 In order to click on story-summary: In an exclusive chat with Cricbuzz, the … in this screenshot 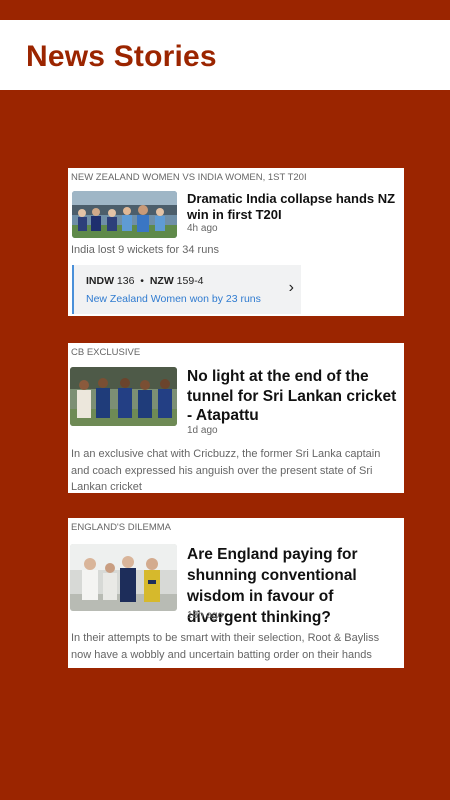, I will do `click(226, 470)`.